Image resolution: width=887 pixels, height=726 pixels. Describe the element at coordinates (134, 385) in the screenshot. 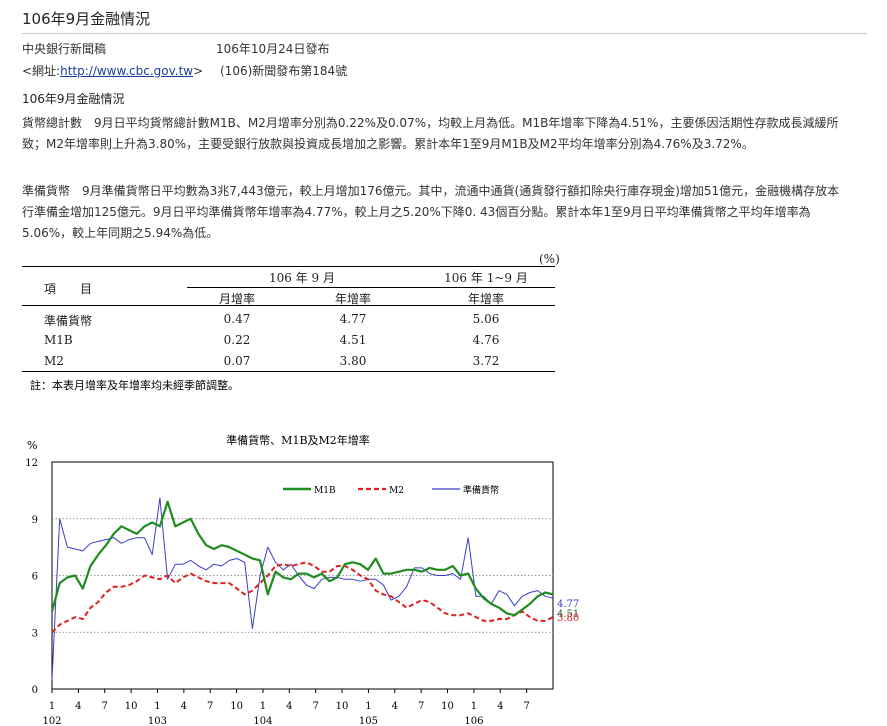

I see `table-note: 註：本表月增率及年增率均未經季節調整。` at that location.